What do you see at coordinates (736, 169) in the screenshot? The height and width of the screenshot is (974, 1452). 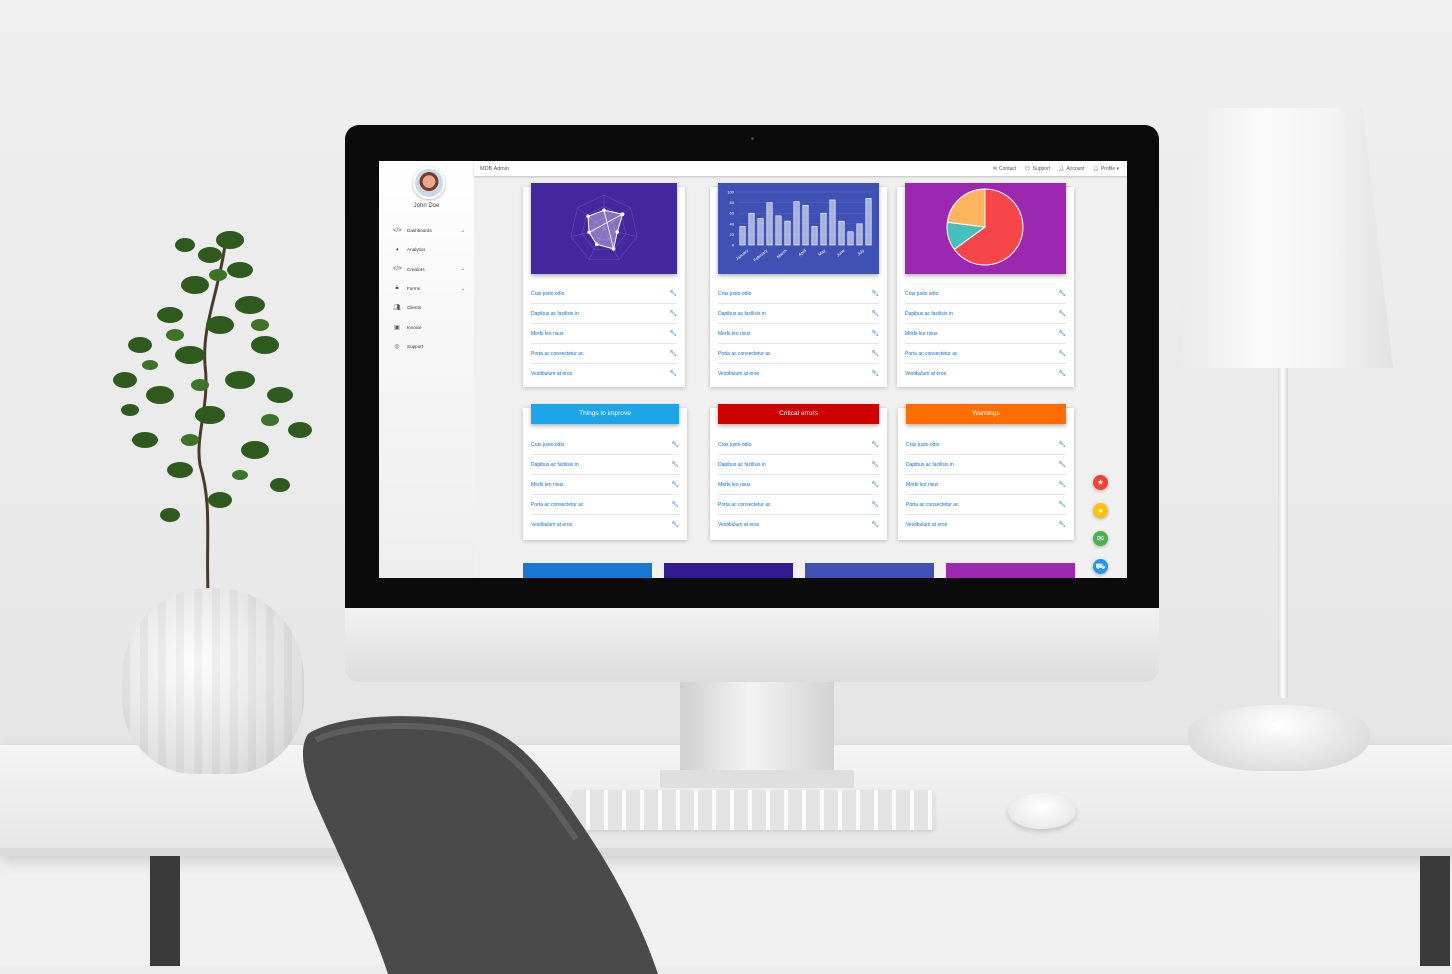 I see `brand-name: MDB Admin` at bounding box center [736, 169].